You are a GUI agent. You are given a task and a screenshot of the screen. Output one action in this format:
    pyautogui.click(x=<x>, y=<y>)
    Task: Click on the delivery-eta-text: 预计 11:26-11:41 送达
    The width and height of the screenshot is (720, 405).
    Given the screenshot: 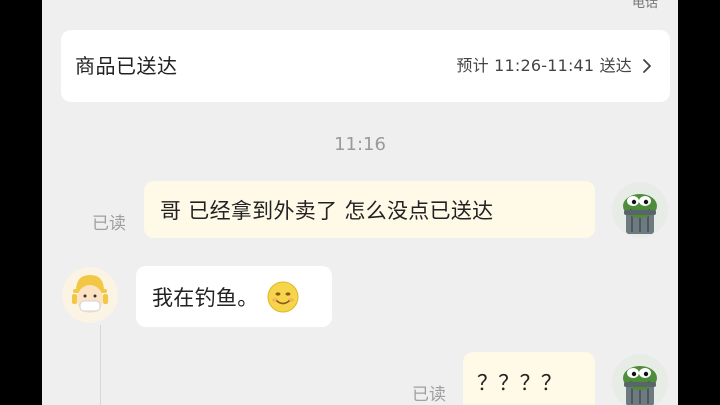 What is the action you would take?
    pyautogui.click(x=544, y=65)
    